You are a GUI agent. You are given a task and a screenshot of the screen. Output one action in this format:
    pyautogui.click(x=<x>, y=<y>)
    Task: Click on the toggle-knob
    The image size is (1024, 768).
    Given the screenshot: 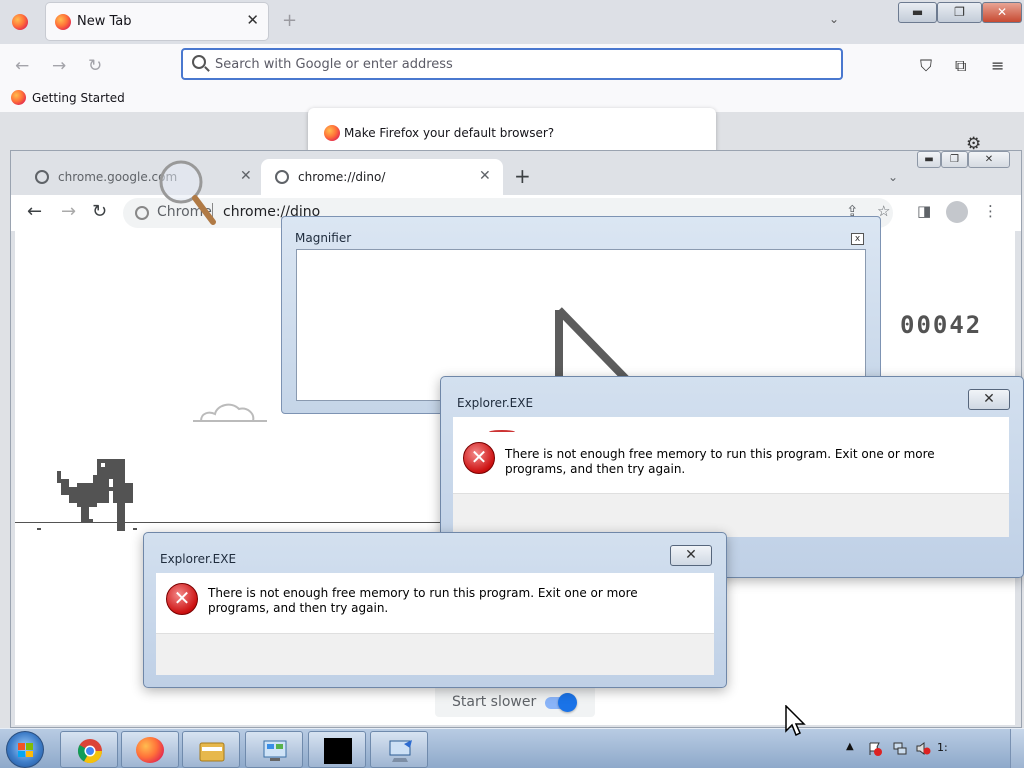 What is the action you would take?
    pyautogui.click(x=567, y=702)
    